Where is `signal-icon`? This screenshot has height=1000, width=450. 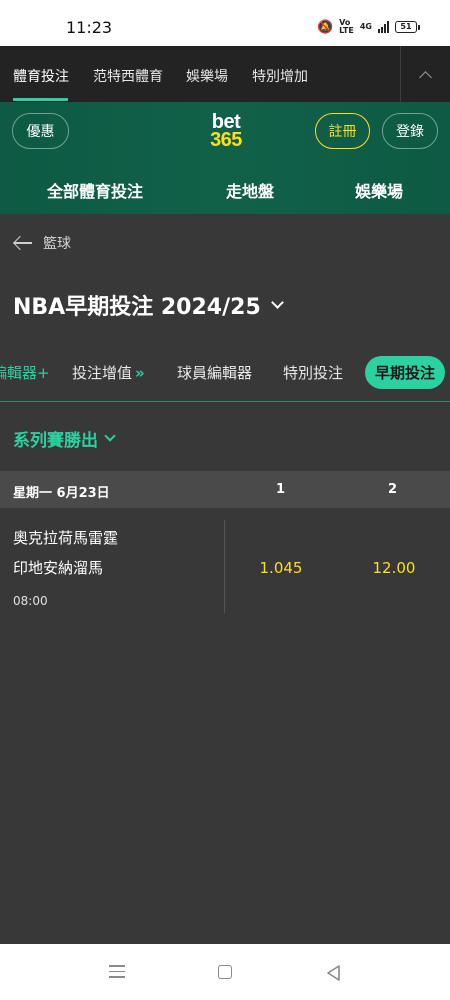
signal-icon is located at coordinates (383, 27).